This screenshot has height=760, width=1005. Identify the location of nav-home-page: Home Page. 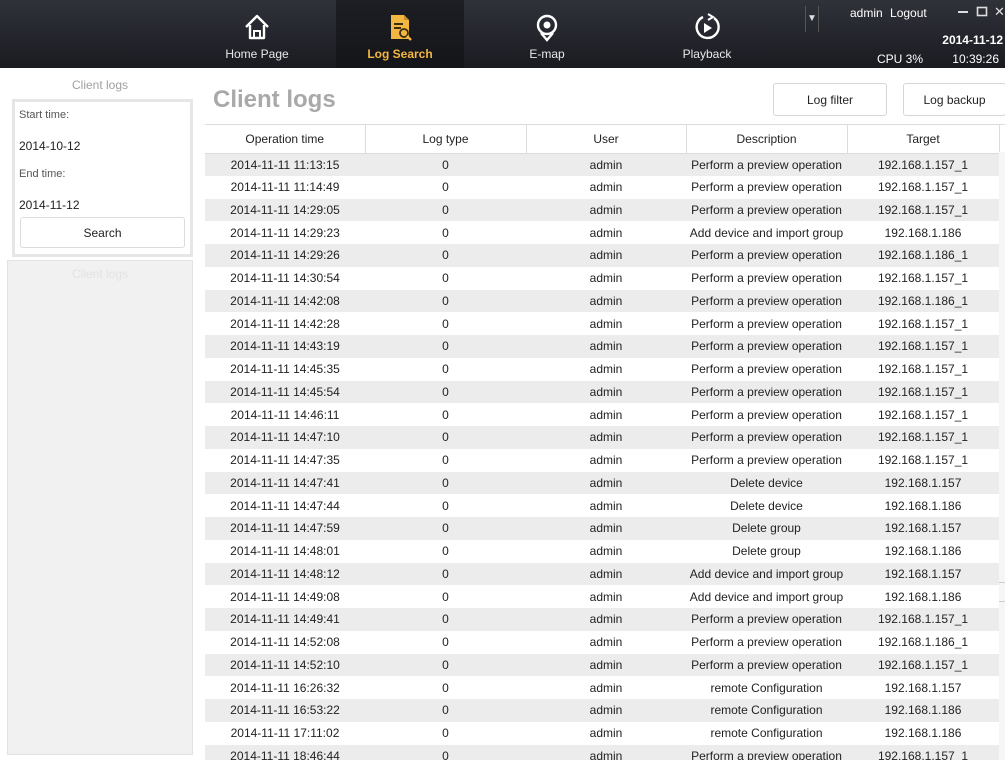
(257, 34).